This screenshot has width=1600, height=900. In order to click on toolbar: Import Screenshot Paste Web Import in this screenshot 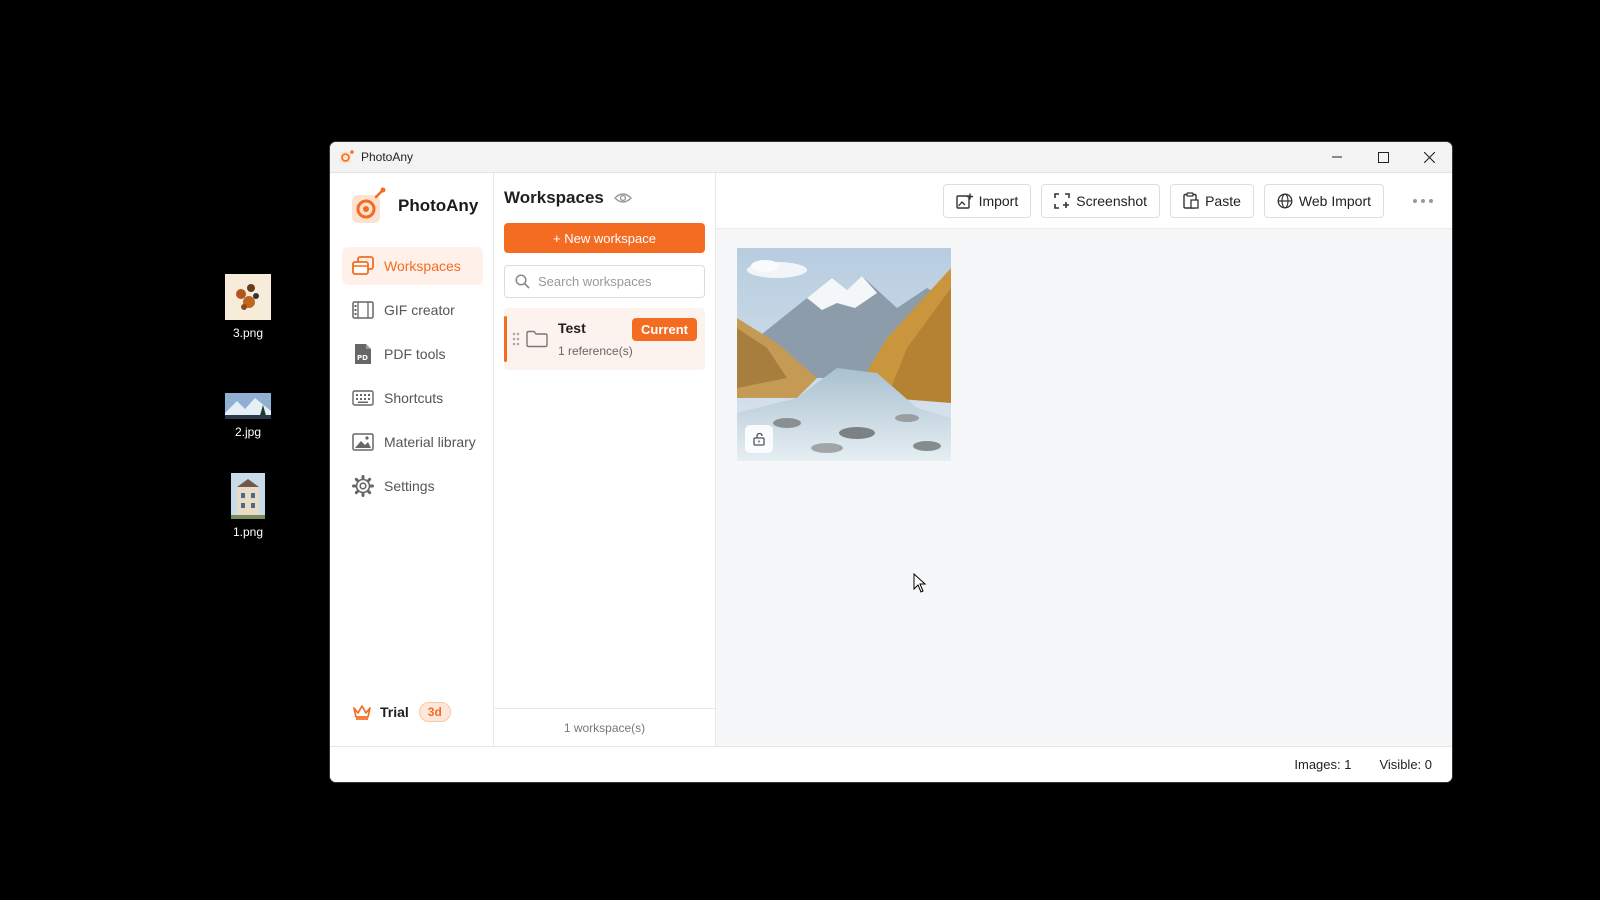, I will do `click(1084, 201)`.